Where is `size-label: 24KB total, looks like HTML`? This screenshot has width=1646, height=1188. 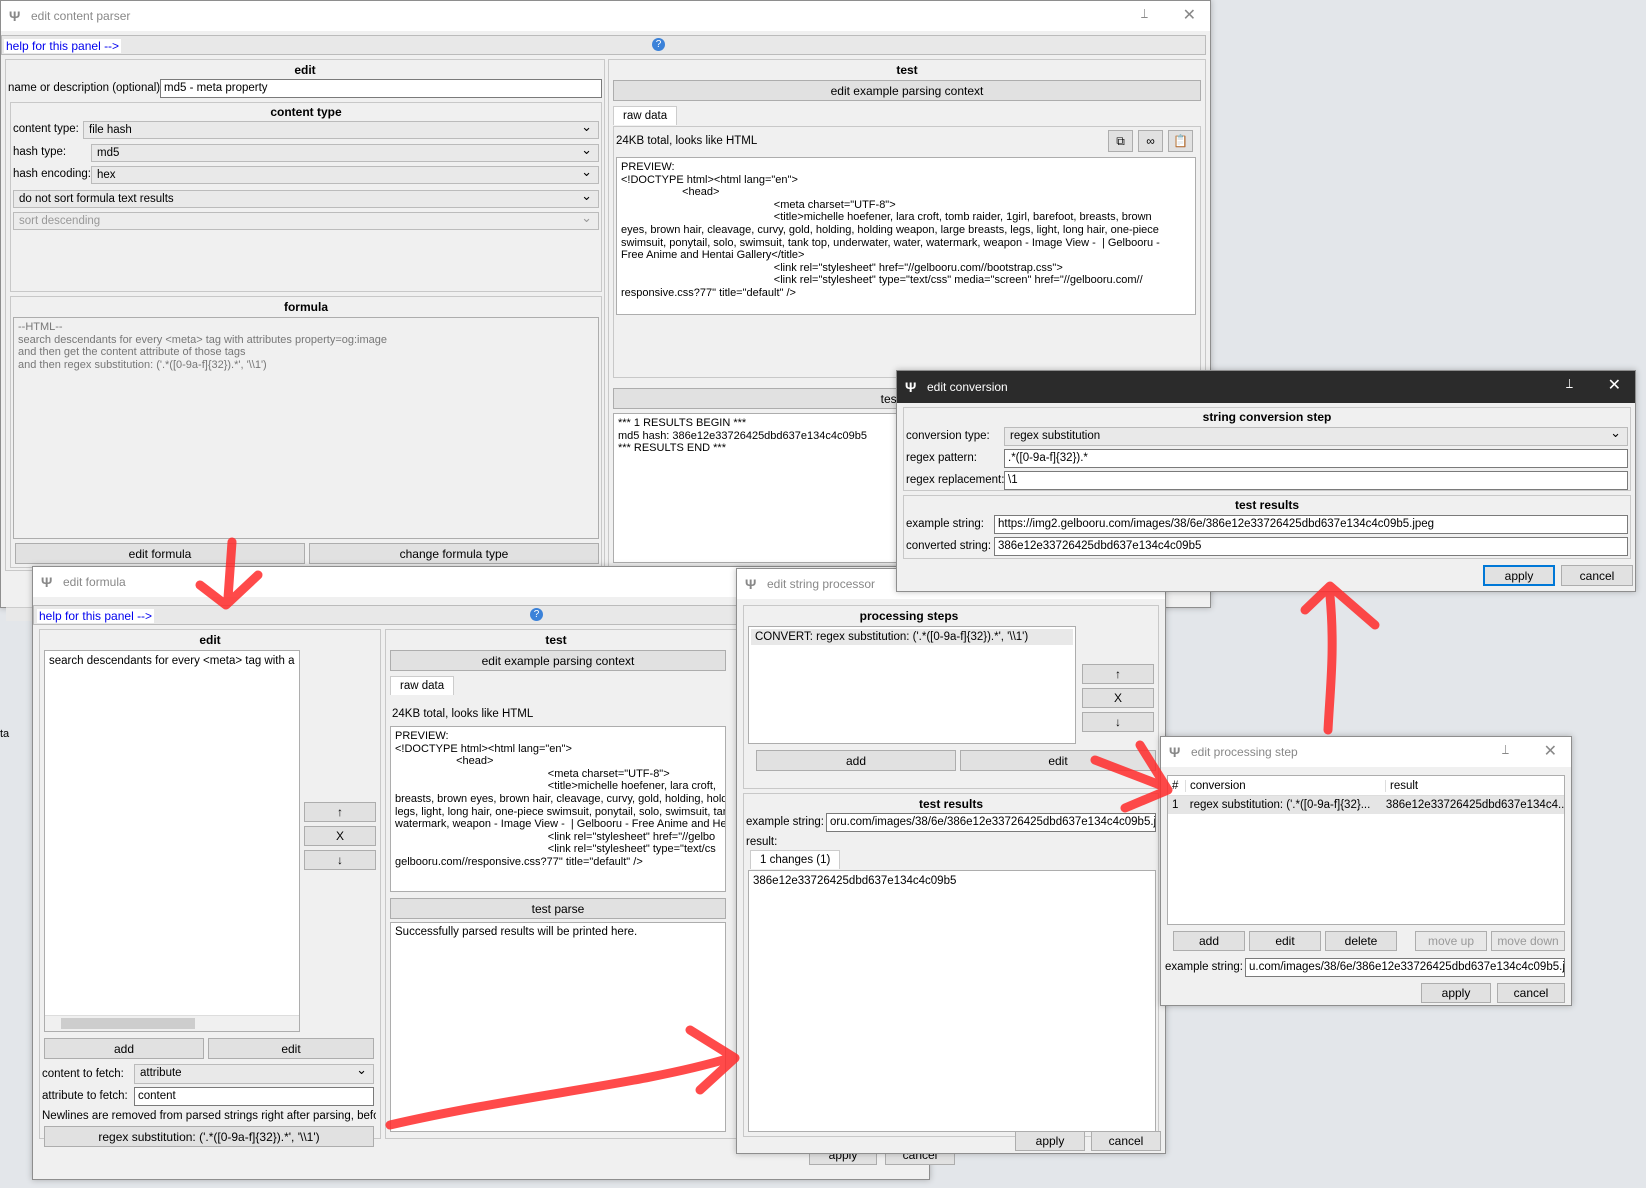 size-label: 24KB total, looks like HTML is located at coordinates (687, 141).